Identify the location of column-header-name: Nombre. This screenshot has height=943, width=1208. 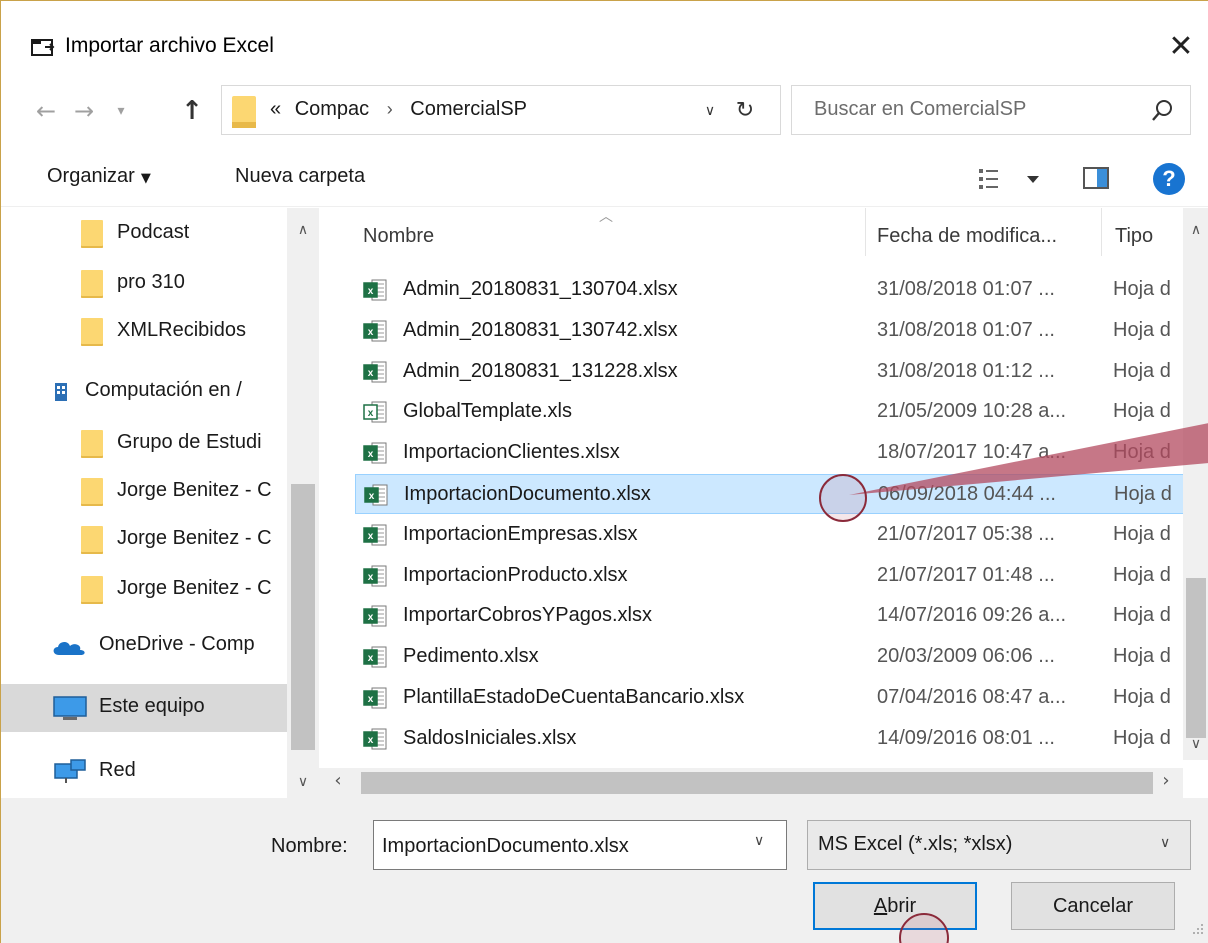
(398, 236).